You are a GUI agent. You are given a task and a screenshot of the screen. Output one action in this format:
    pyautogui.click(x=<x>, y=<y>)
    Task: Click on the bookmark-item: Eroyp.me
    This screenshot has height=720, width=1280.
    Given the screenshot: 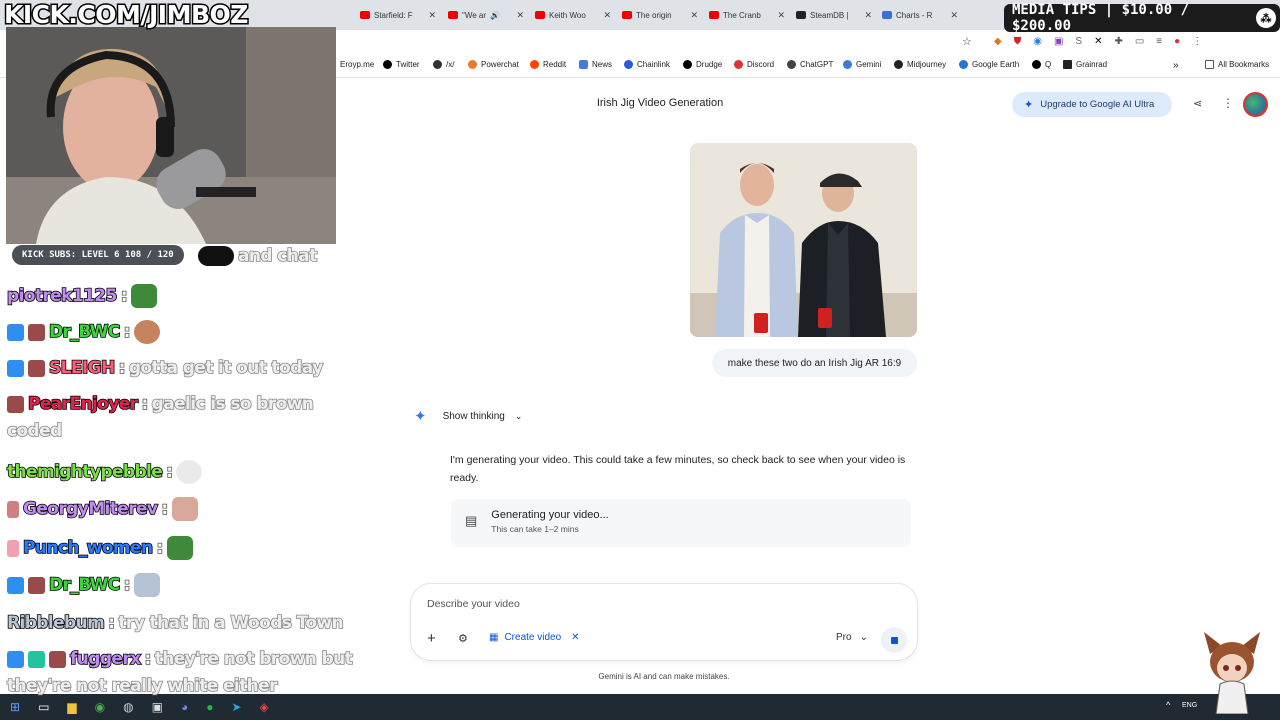 What is the action you would take?
    pyautogui.click(x=357, y=64)
    